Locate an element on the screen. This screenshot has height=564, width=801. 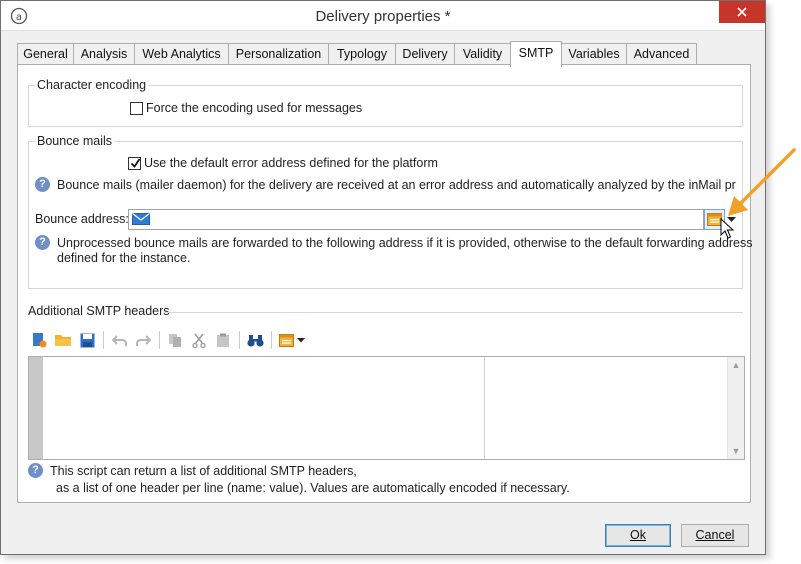
tab-general: General is located at coordinates (45, 54).